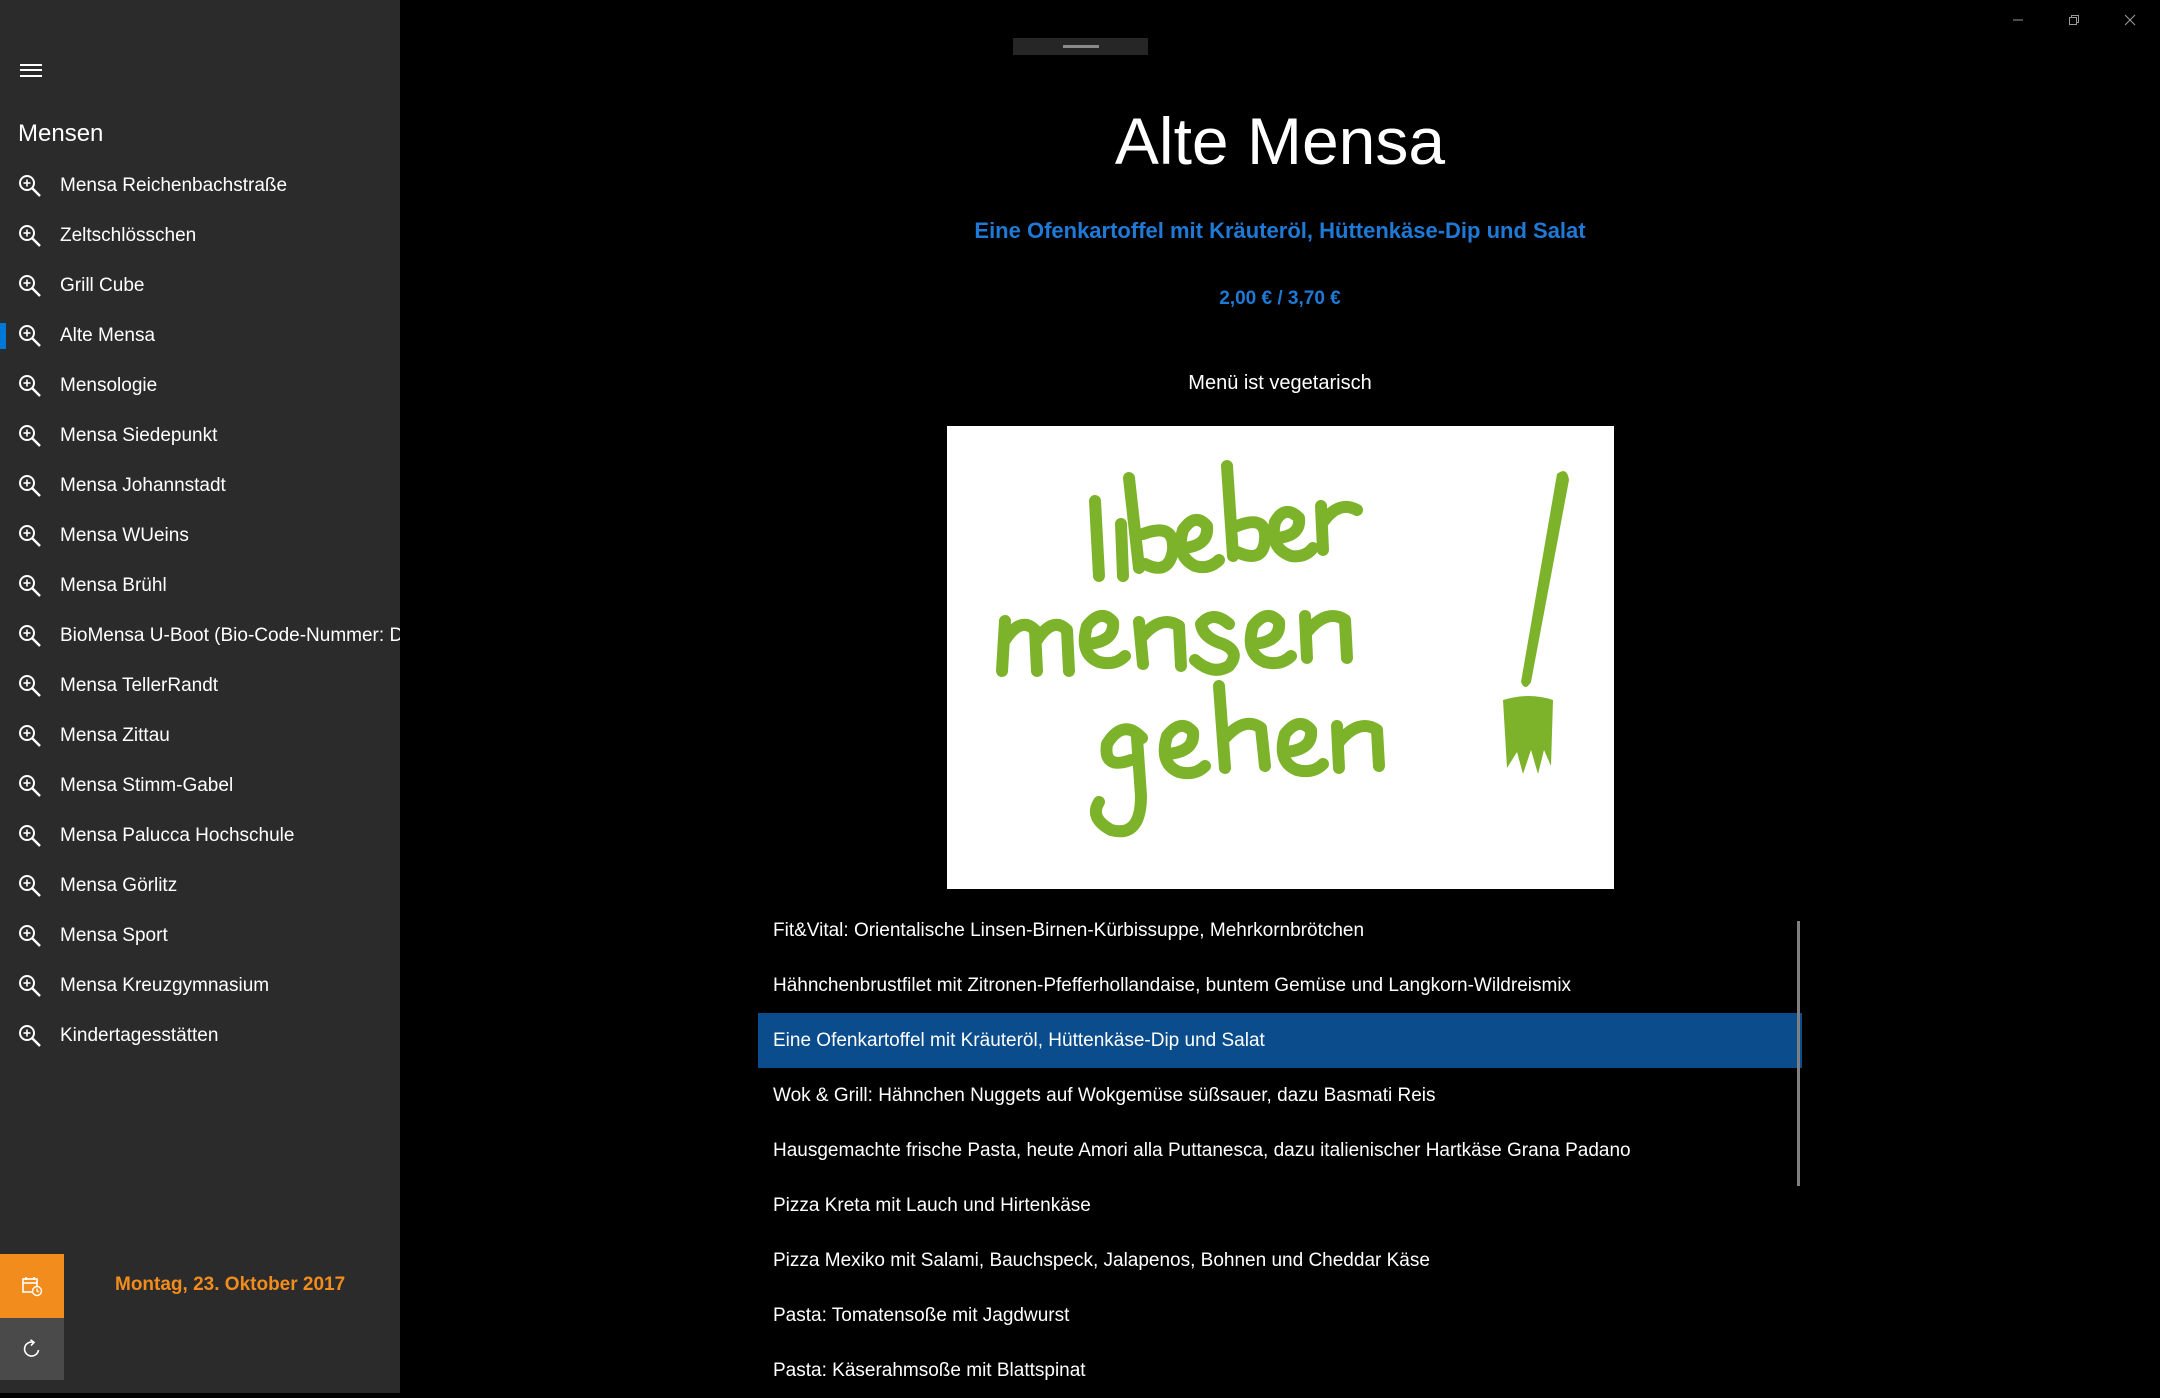 Image resolution: width=2160 pixels, height=1398 pixels. I want to click on nav-item: Mensa Johannstadt, so click(200, 486).